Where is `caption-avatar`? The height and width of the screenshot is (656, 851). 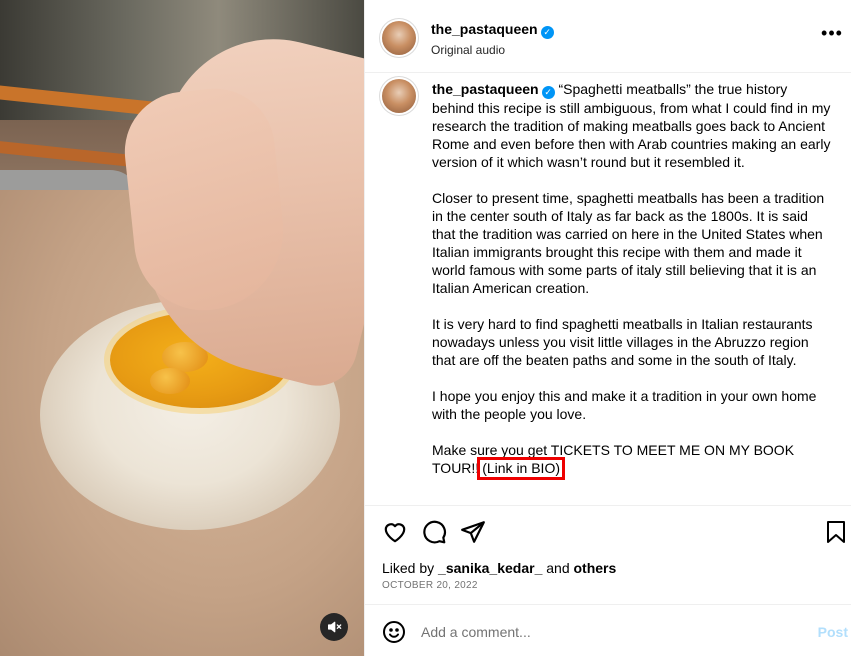
caption-avatar is located at coordinates (399, 96).